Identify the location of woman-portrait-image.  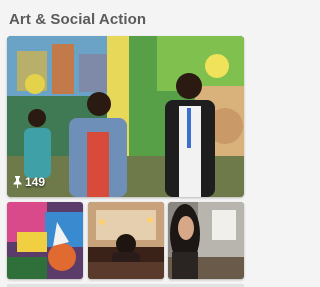
(206, 240).